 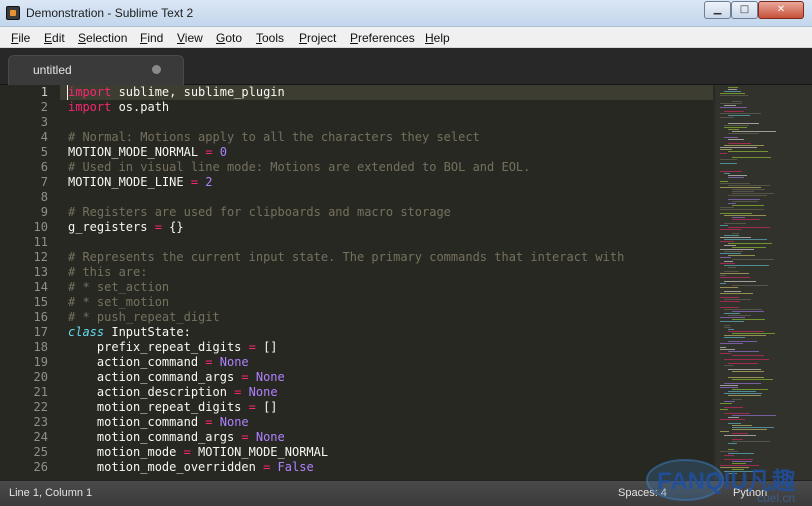 What do you see at coordinates (390, 437) in the screenshot?
I see `code-line: motion_command_args = None` at bounding box center [390, 437].